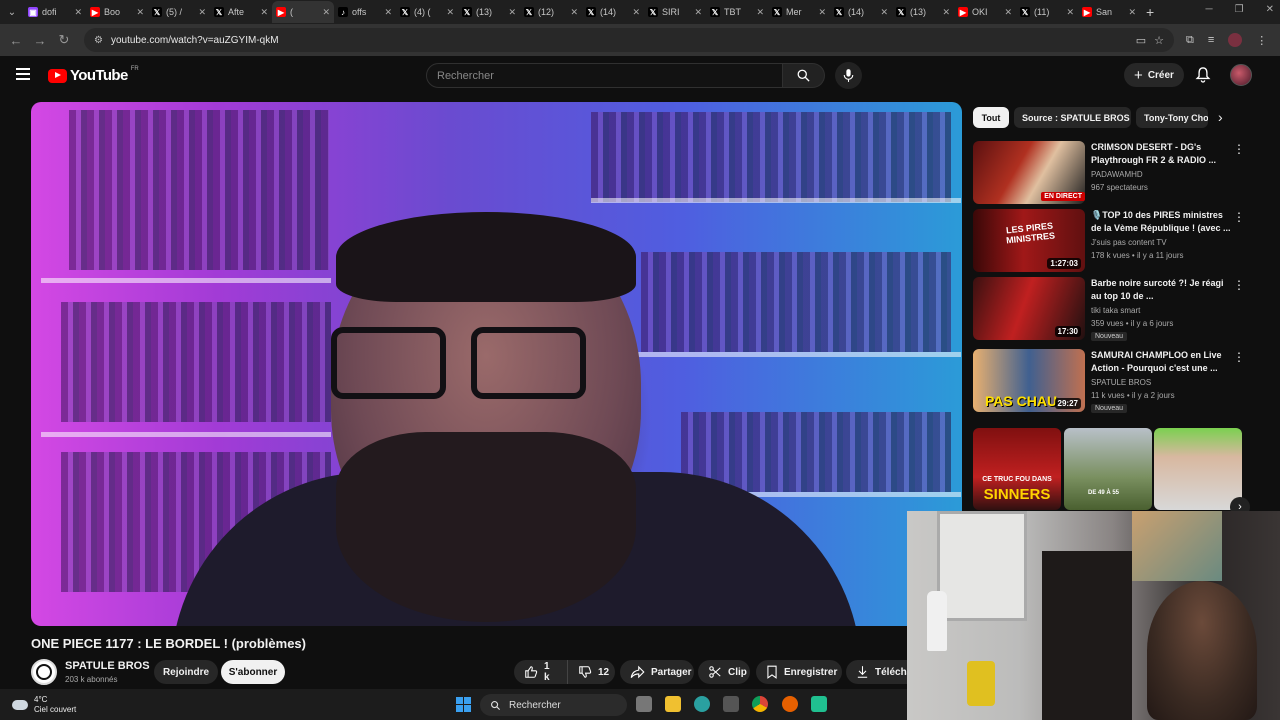 This screenshot has width=1280, height=720. What do you see at coordinates (117, 12) in the screenshot?
I see `browser-tab: ▶ Boo ✕` at bounding box center [117, 12].